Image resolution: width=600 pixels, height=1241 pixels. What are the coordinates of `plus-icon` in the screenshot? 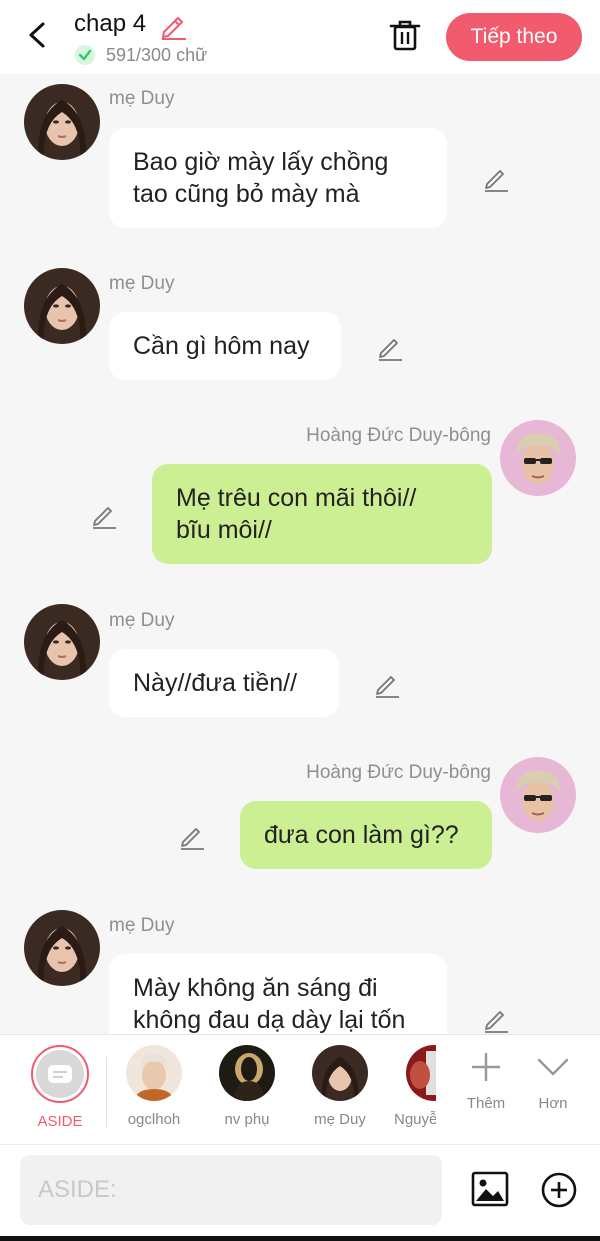 It's located at (486, 1067).